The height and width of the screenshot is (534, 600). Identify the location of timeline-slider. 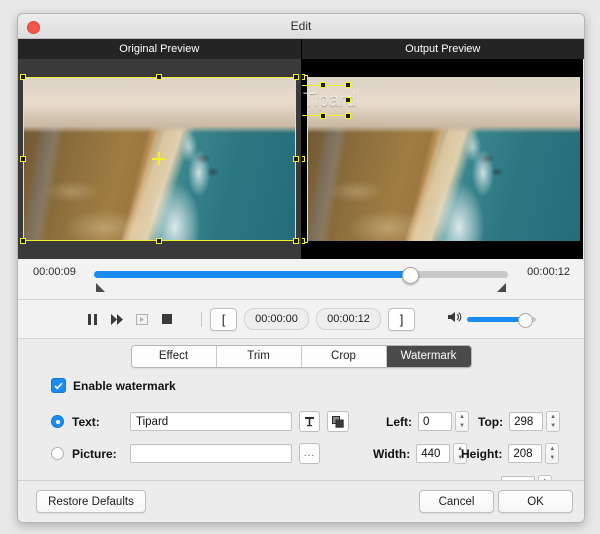
(301, 275).